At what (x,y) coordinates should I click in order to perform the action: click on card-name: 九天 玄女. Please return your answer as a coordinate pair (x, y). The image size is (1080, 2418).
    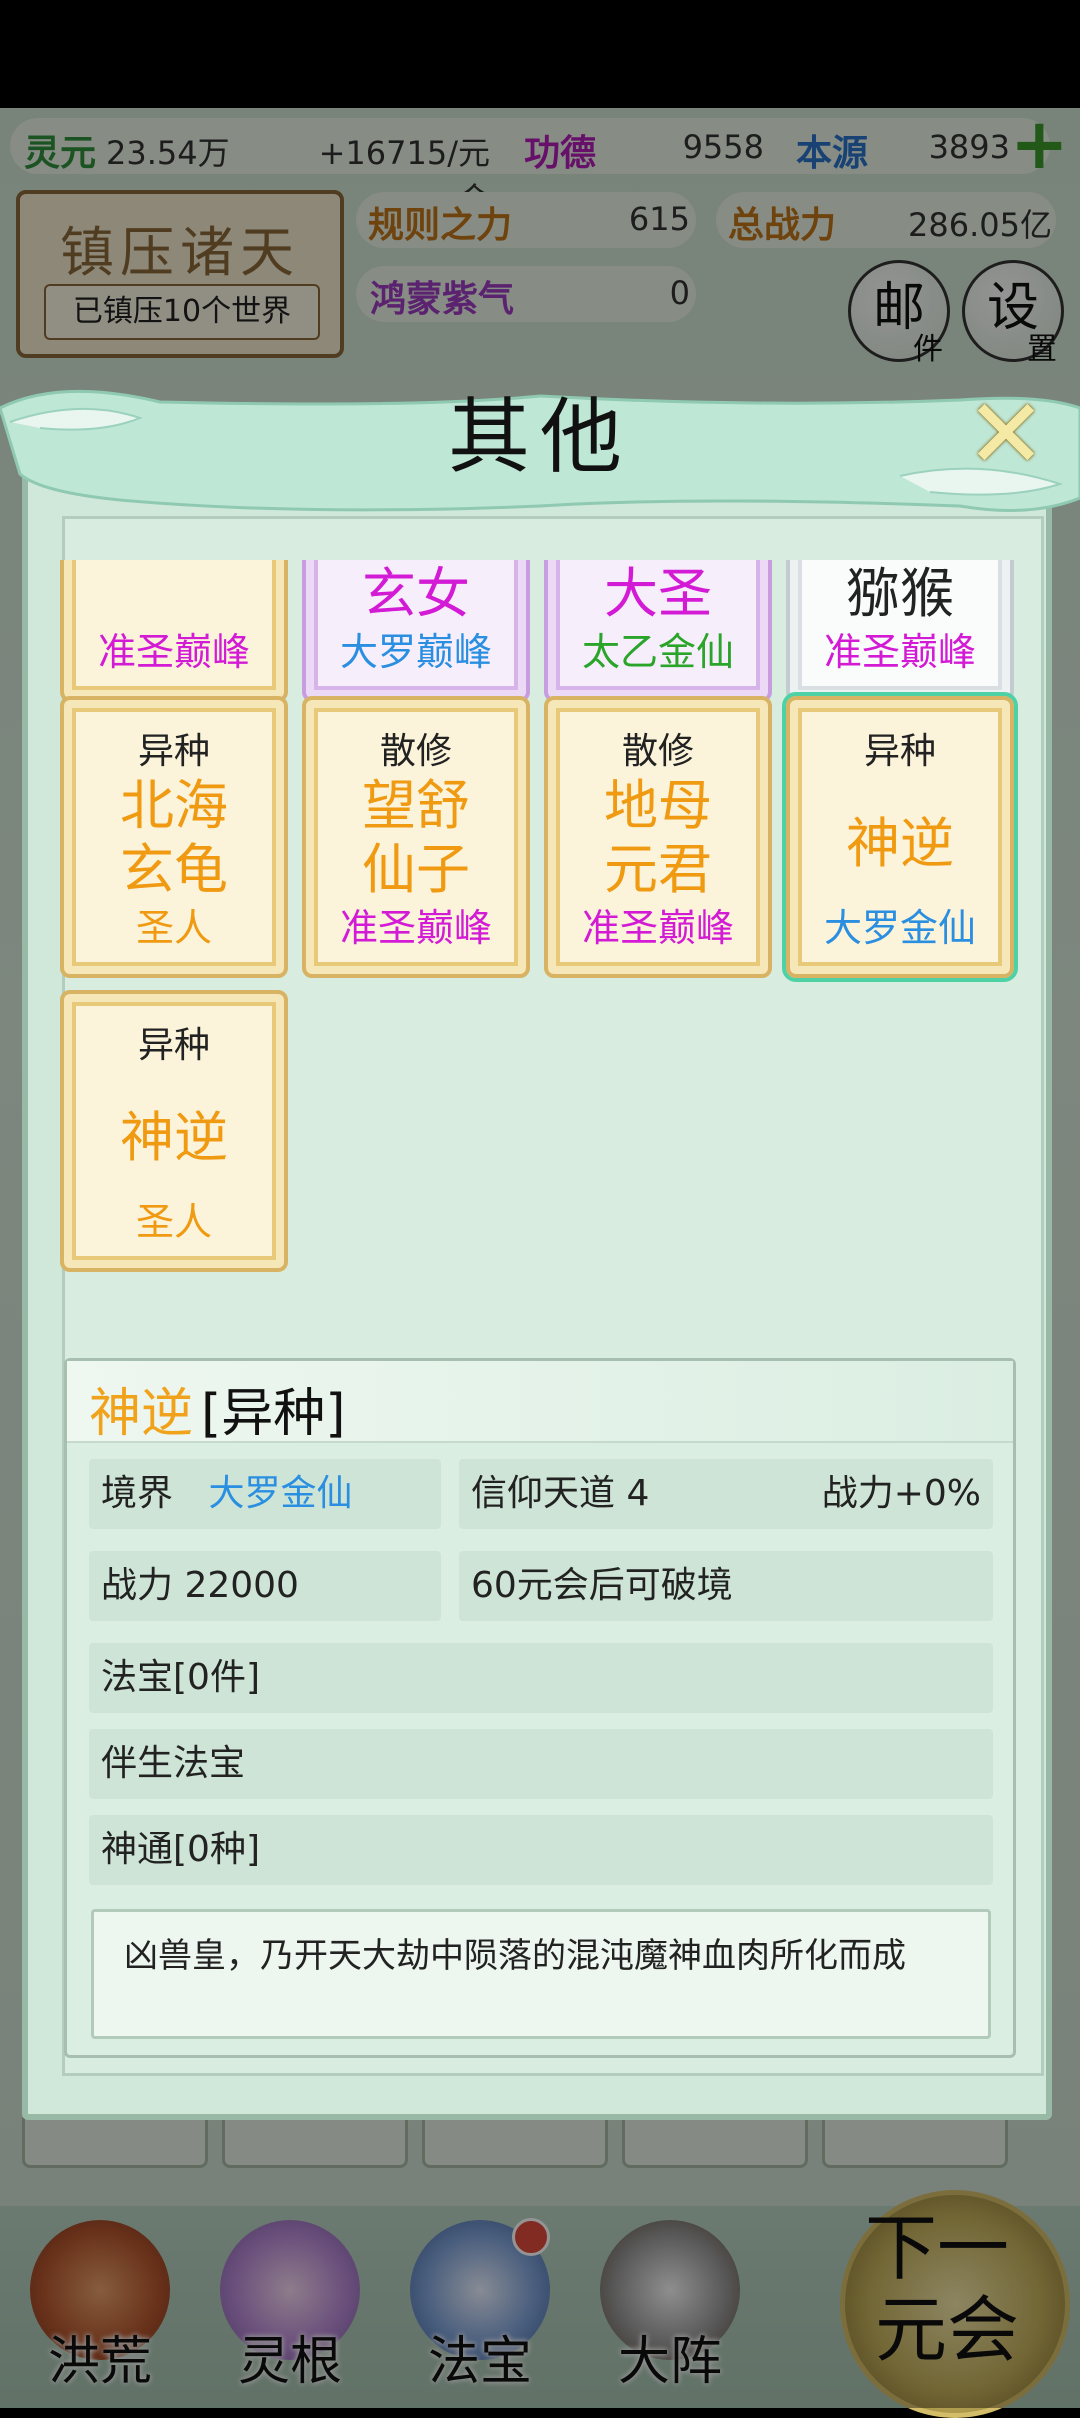
    Looking at the image, I should click on (416, 592).